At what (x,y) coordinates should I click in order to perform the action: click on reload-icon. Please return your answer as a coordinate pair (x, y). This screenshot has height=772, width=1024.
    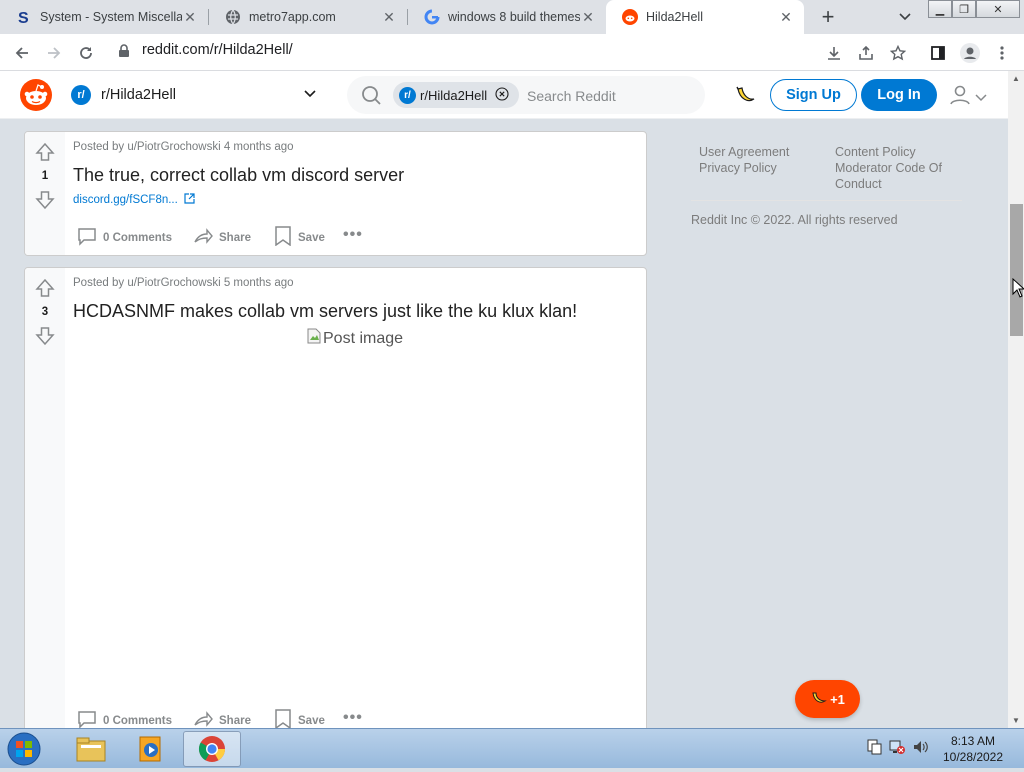
    Looking at the image, I should click on (86, 53).